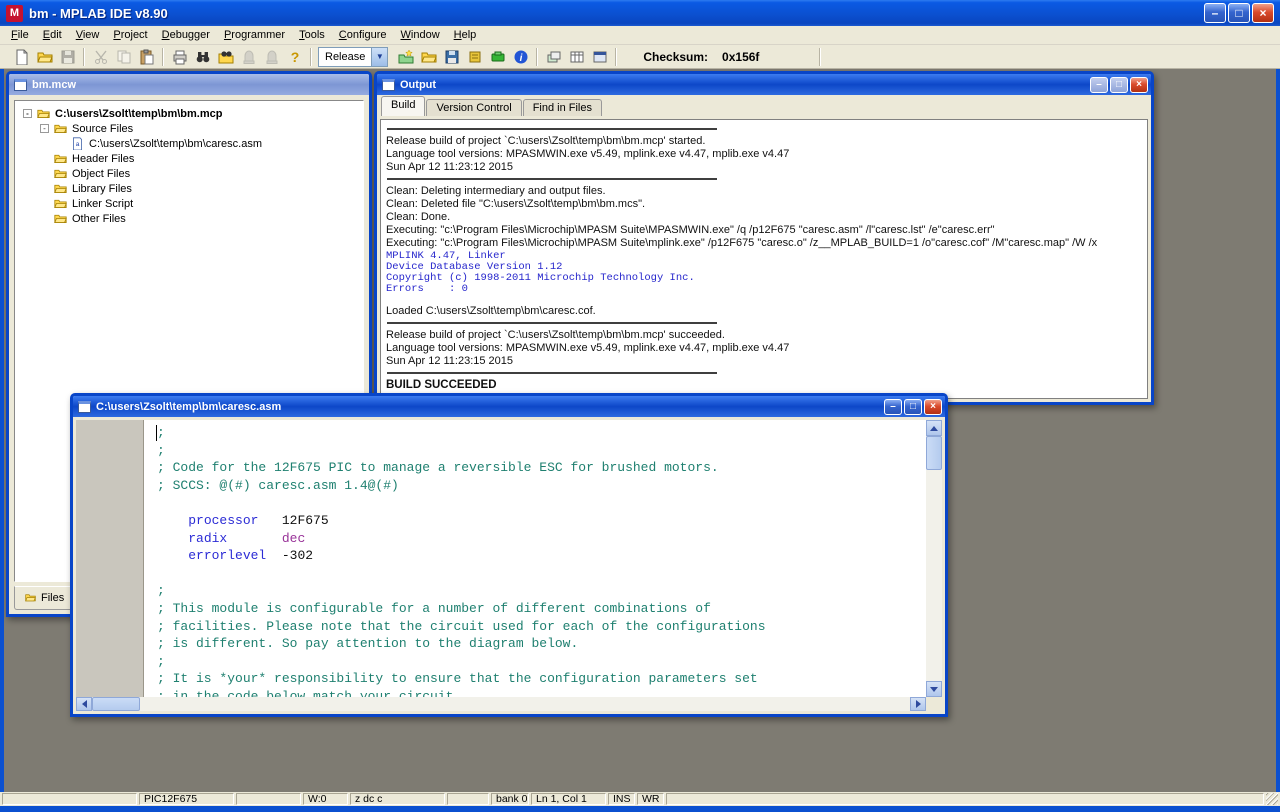 The image size is (1280, 812). I want to click on tree-item-label: Source Files, so click(103, 128).